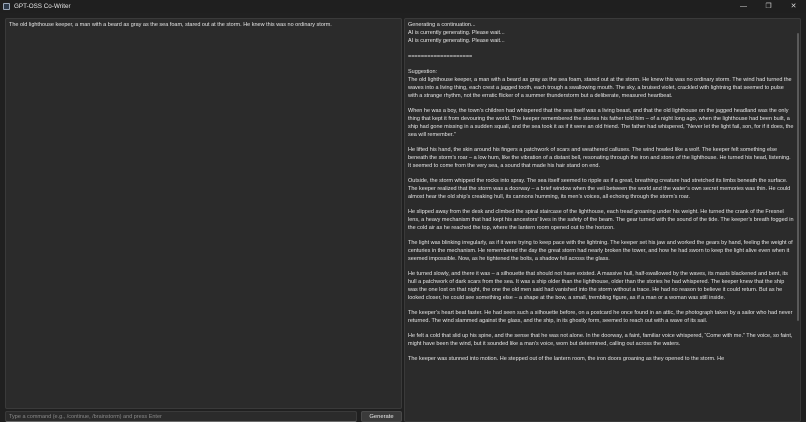 Image resolution: width=806 pixels, height=422 pixels. Describe the element at coordinates (42, 6) in the screenshot. I see `window-title: GPT-OSS Co-Writer` at that location.